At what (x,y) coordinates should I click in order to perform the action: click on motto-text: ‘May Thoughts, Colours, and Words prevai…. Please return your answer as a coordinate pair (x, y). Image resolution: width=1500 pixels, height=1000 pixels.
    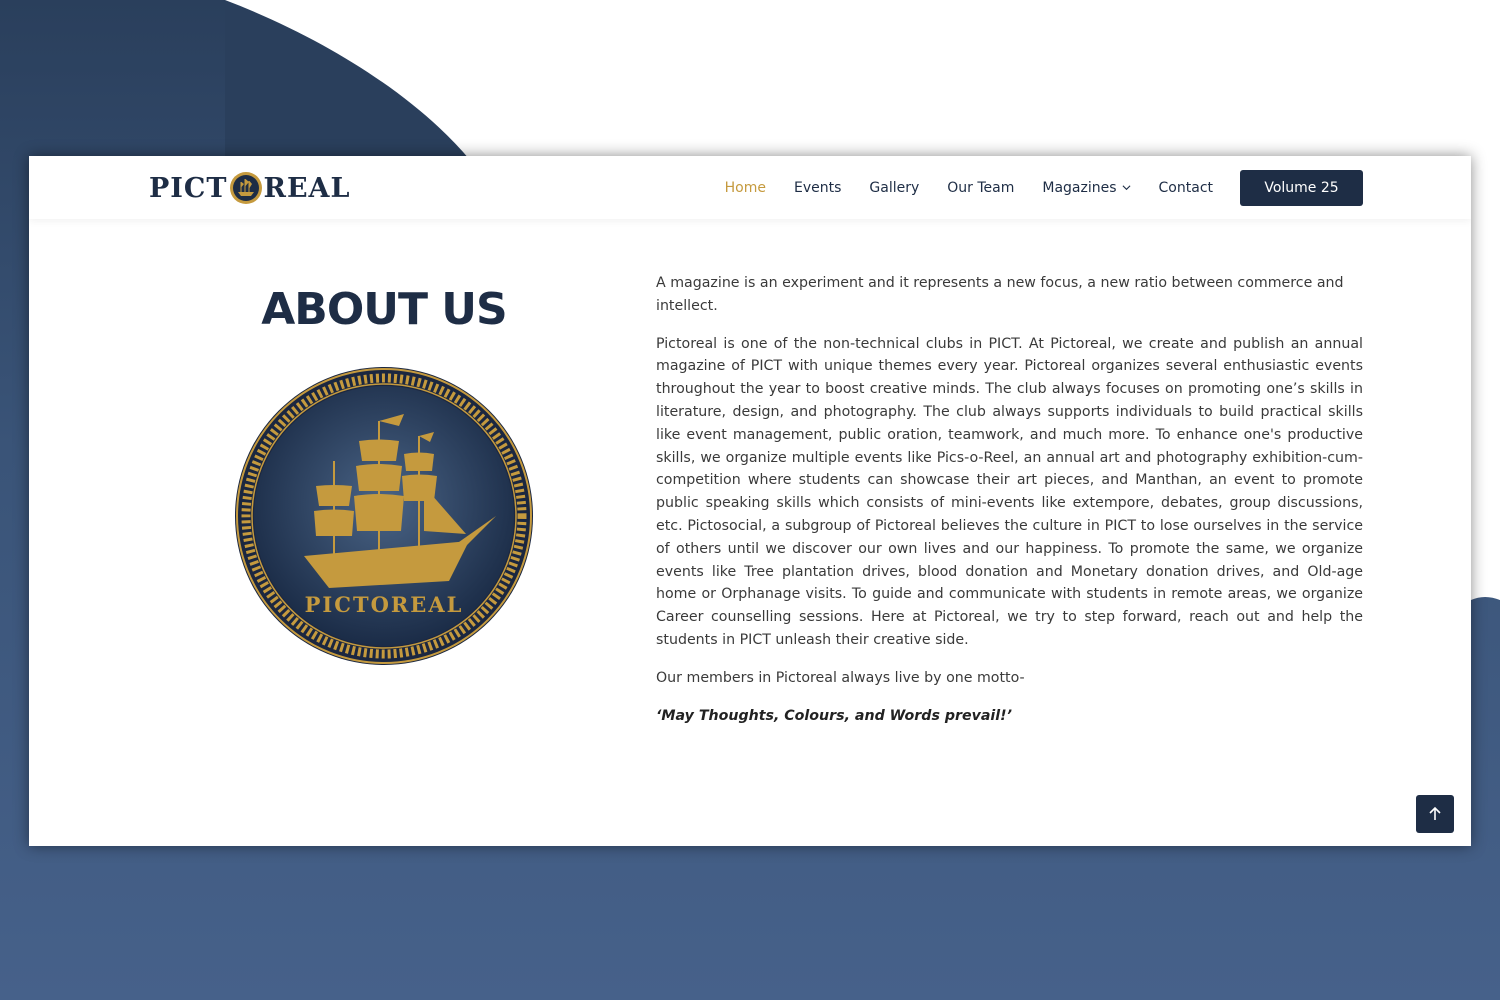
    Looking at the image, I should click on (834, 715).